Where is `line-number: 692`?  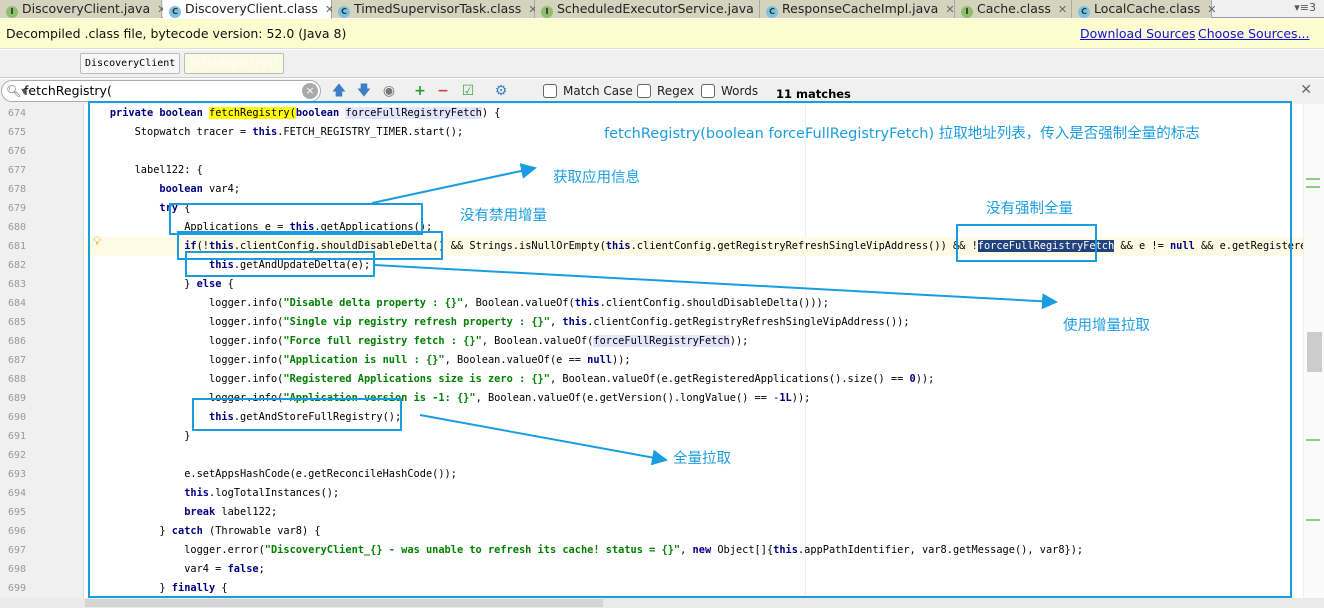 line-number: 692 is located at coordinates (16, 455).